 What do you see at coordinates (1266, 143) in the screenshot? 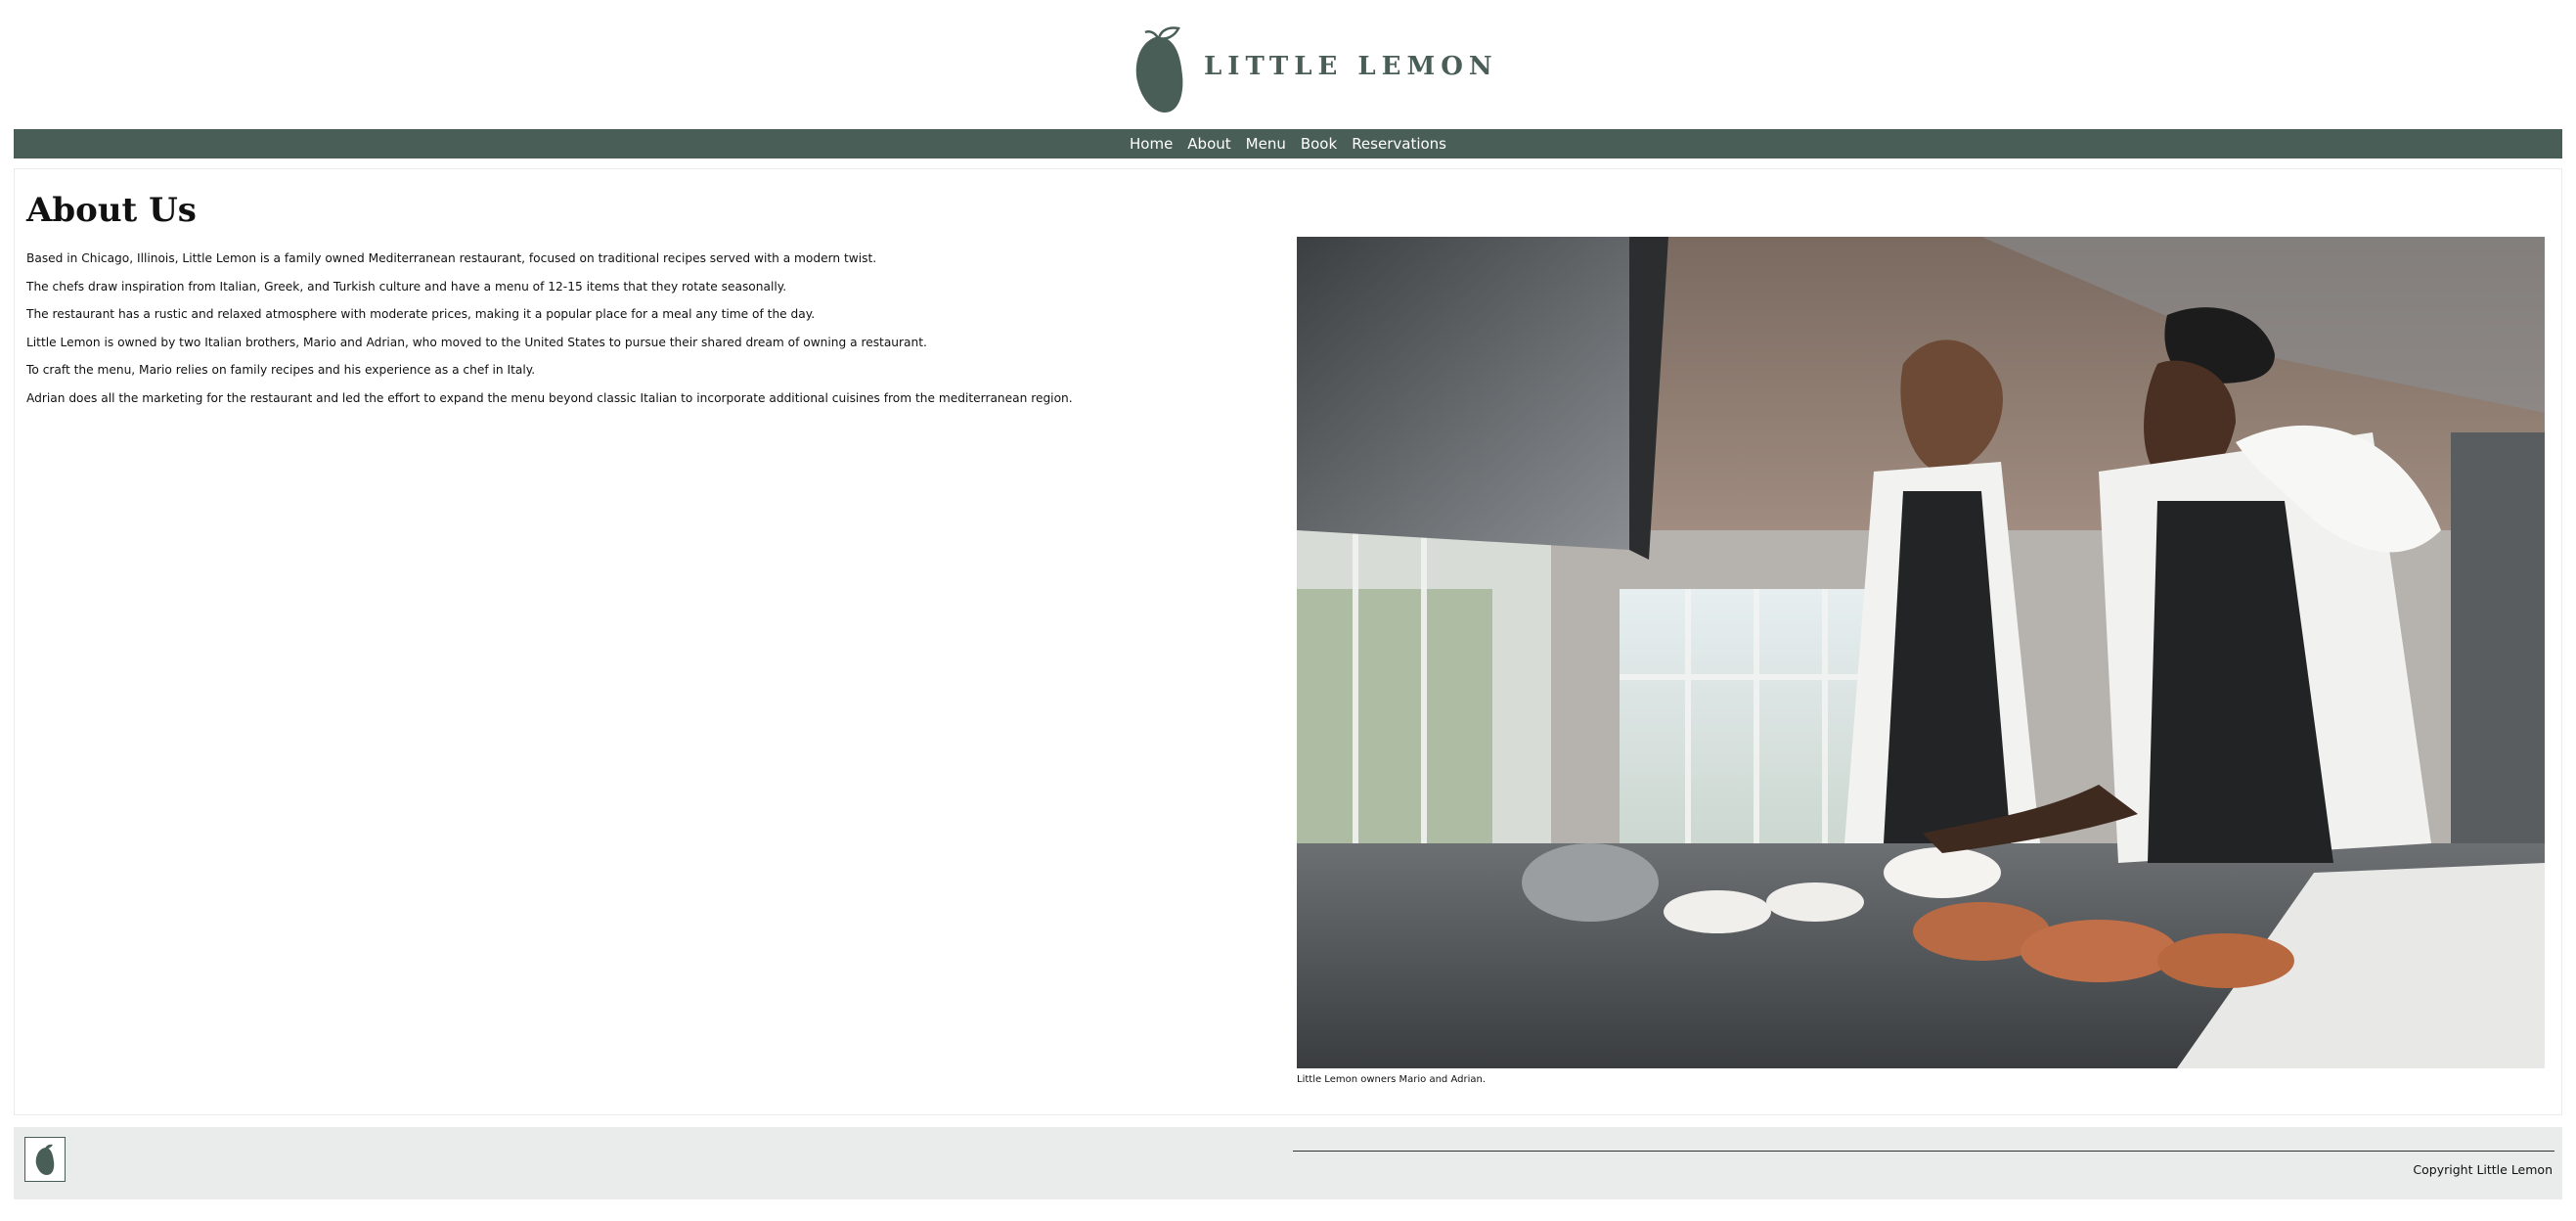
I see `nav-item-menu: Menu` at bounding box center [1266, 143].